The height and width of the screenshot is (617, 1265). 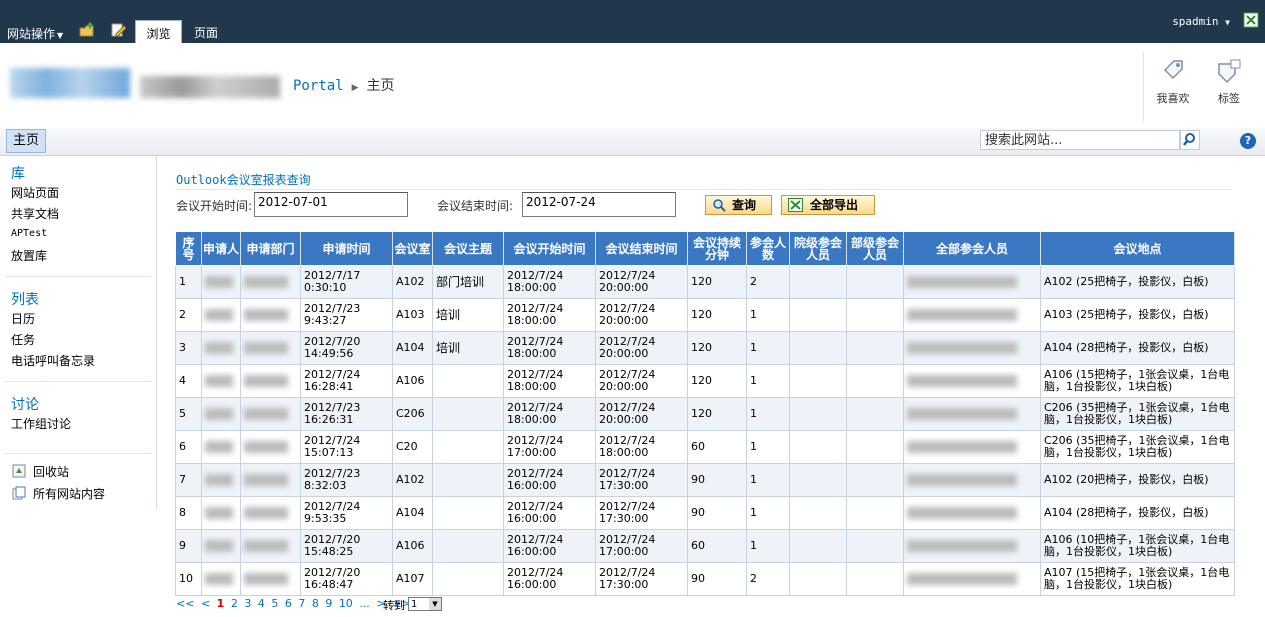 I want to click on col-header-all-attendees: 全部参会人员, so click(x=972, y=248).